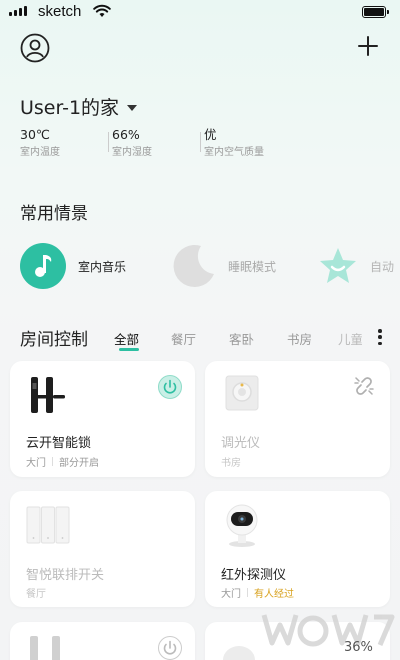 Image resolution: width=400 pixels, height=660 pixels. Describe the element at coordinates (70, 108) in the screenshot. I see `home-title: User-1的家` at that location.